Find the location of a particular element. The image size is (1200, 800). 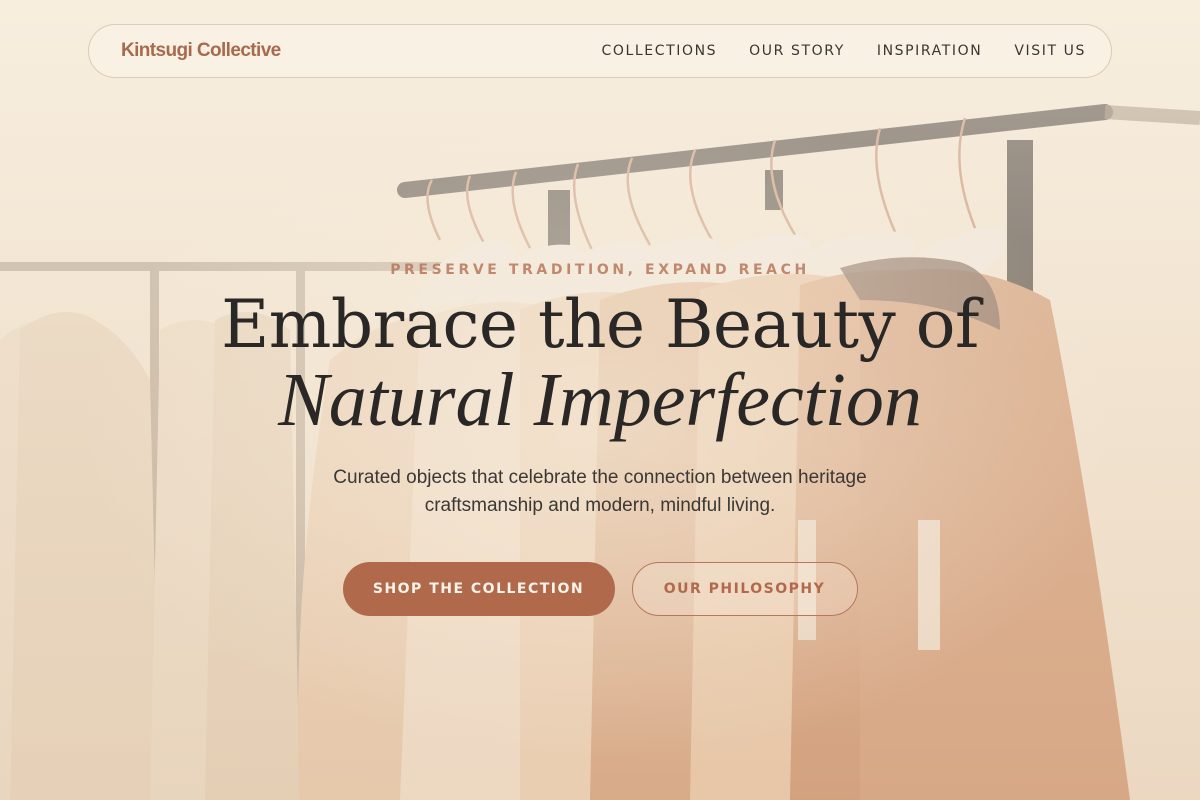

nav-link-inspiration: INSPIRATION is located at coordinates (929, 51).